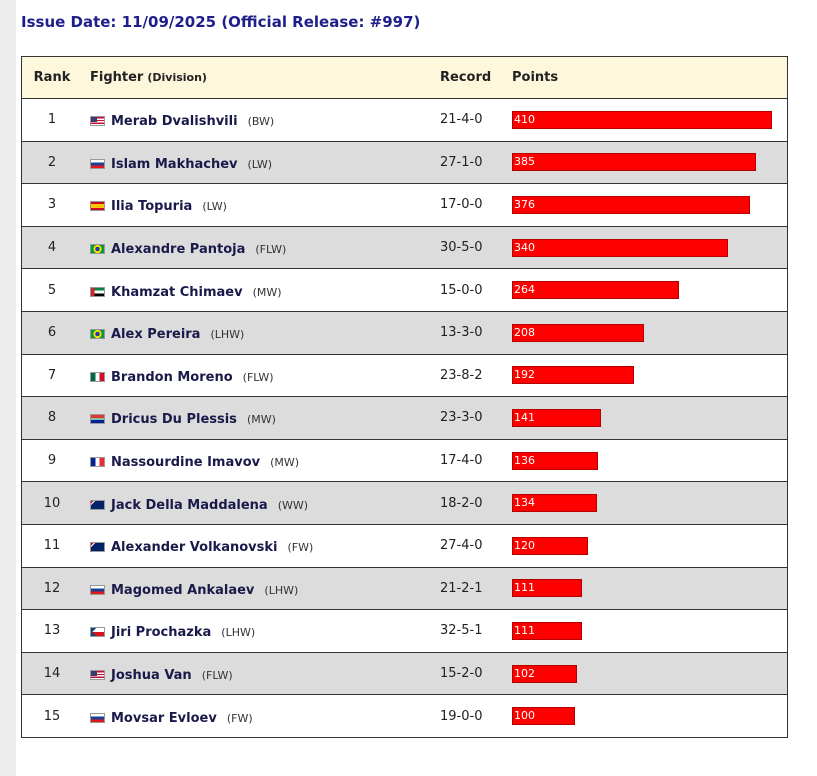 The height and width of the screenshot is (776, 817). I want to click on fighter-cell: Alex Pereira (LHW), so click(261, 332).